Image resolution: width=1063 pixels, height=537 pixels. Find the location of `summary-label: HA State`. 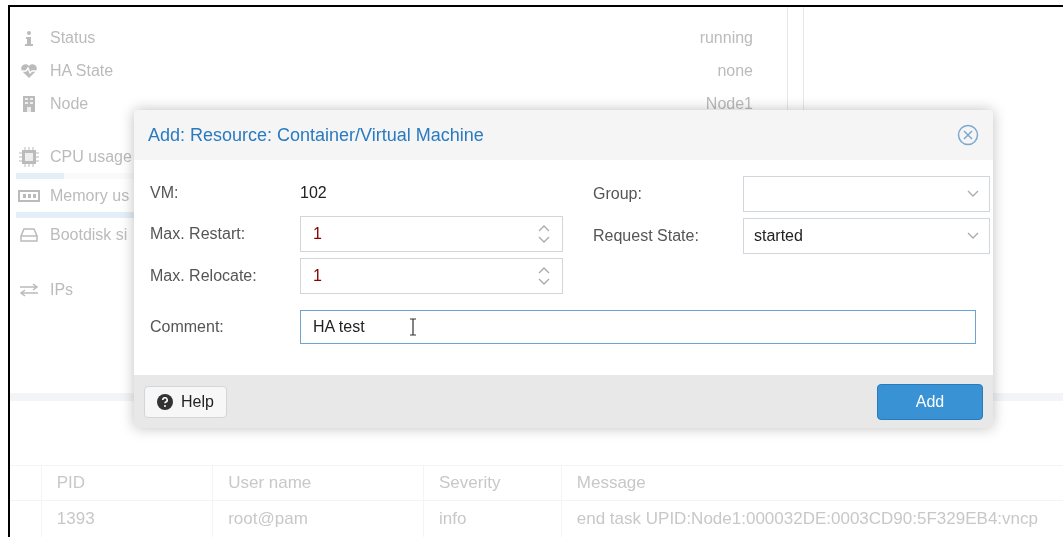

summary-label: HA State is located at coordinates (82, 70).